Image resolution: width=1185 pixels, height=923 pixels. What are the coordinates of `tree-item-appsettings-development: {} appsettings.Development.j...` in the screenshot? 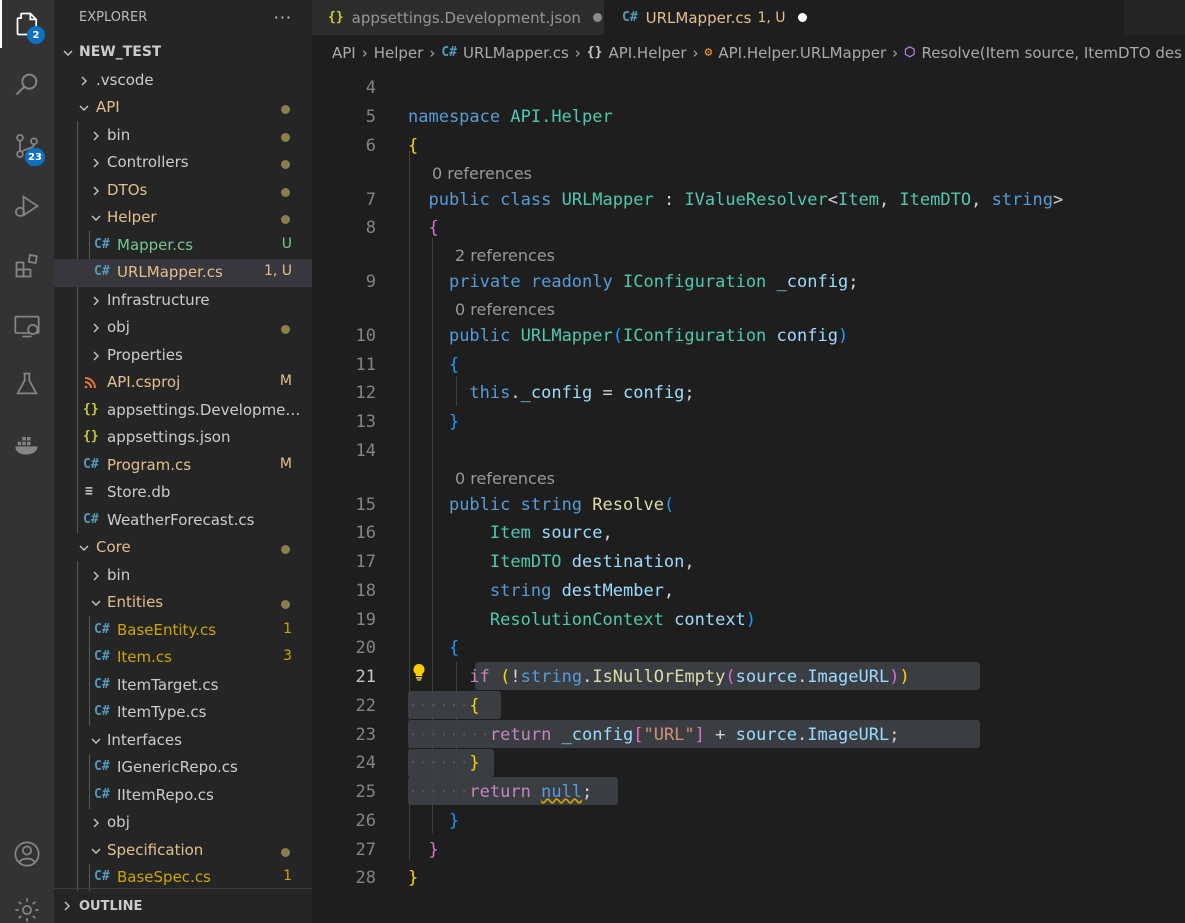 It's located at (183, 411).